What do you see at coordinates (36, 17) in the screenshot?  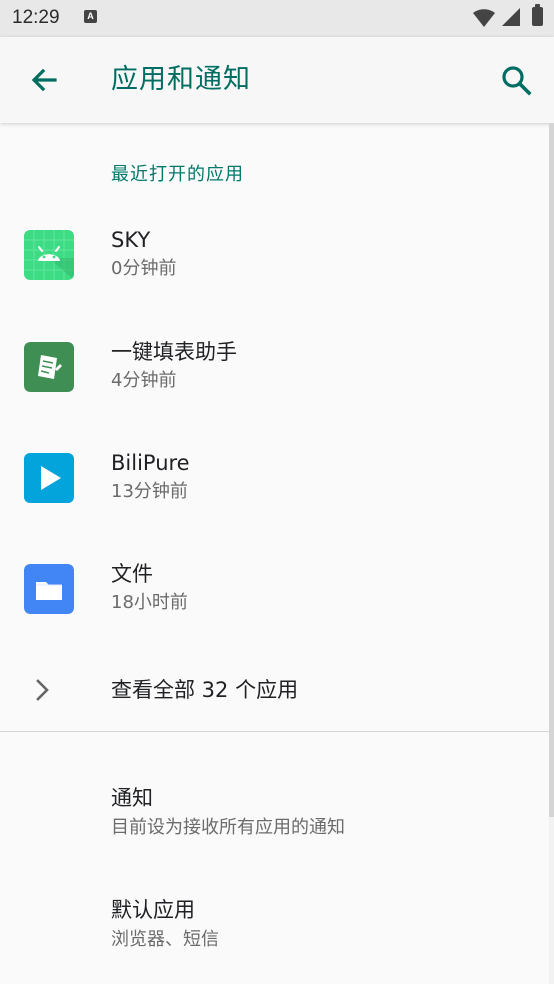 I see `status-time: 12:29` at bounding box center [36, 17].